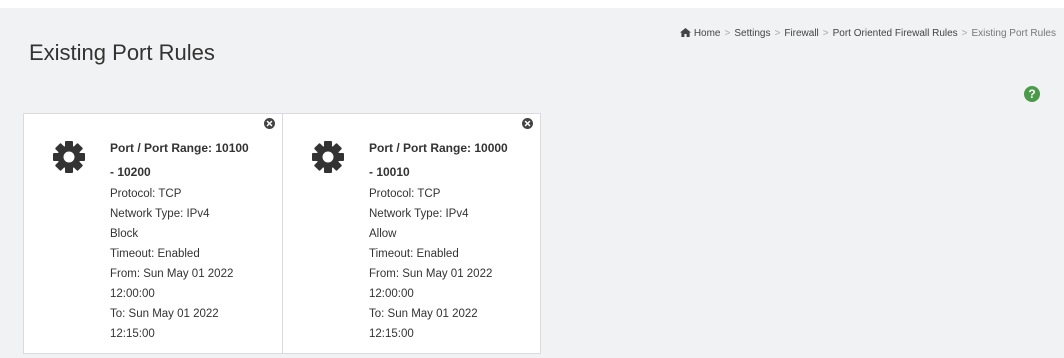  Describe the element at coordinates (685, 32) in the screenshot. I see `home-icon` at that location.